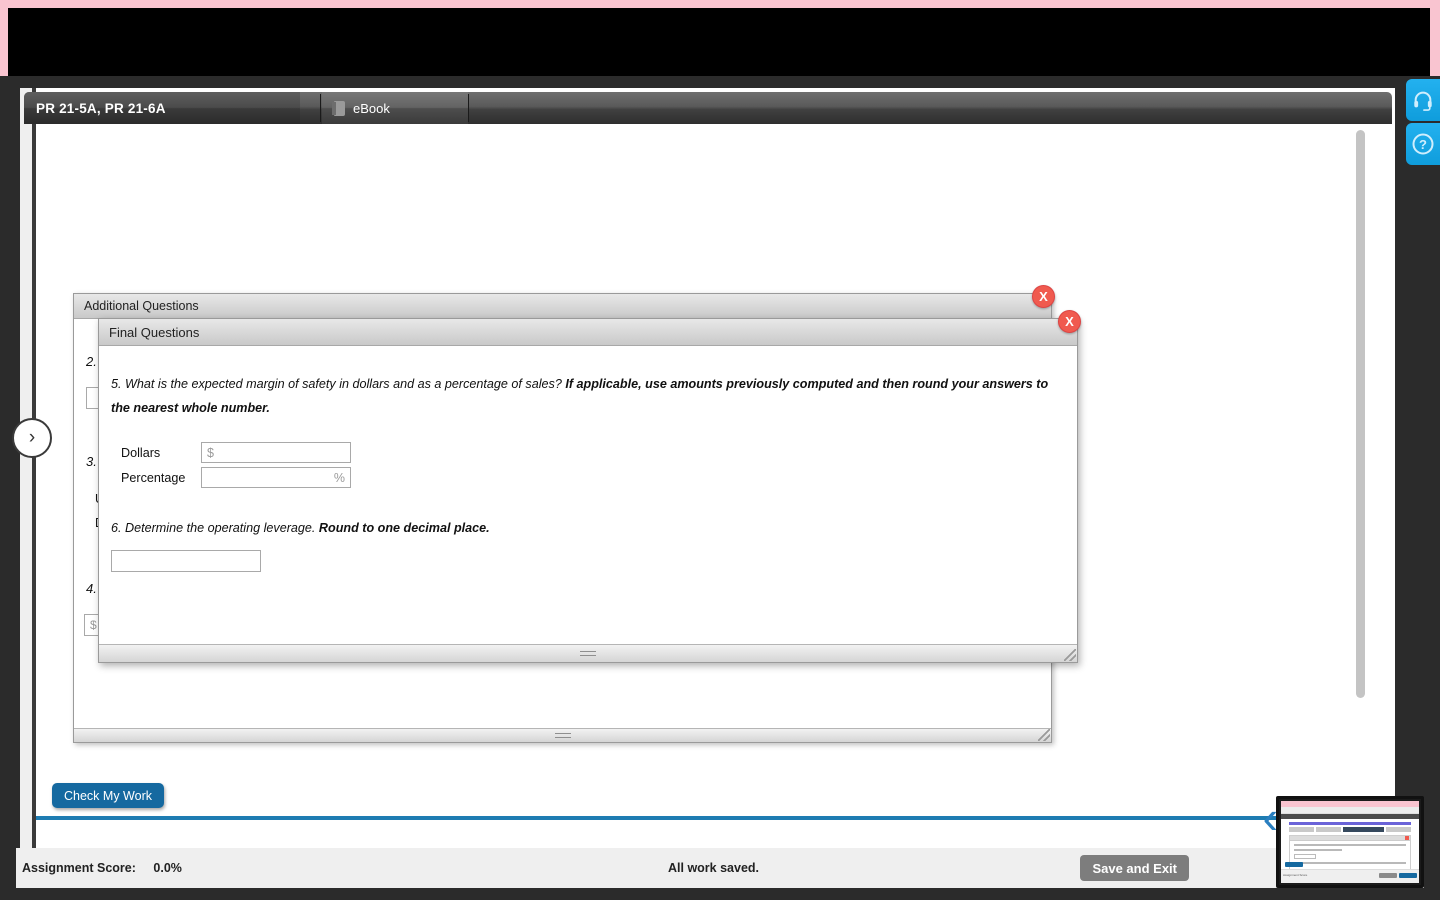  I want to click on save-and-exit-button: Save and Exit, so click(1134, 868).